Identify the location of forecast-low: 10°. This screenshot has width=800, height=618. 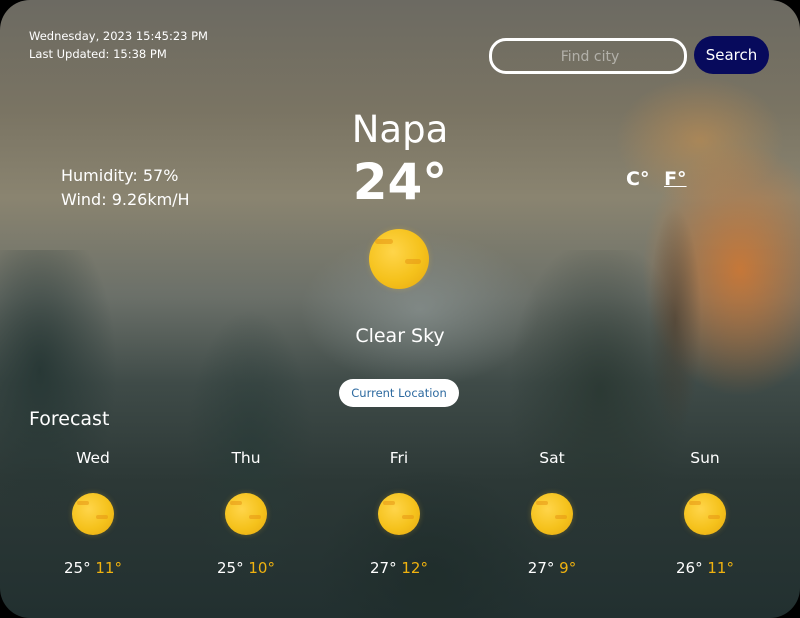
(261, 568).